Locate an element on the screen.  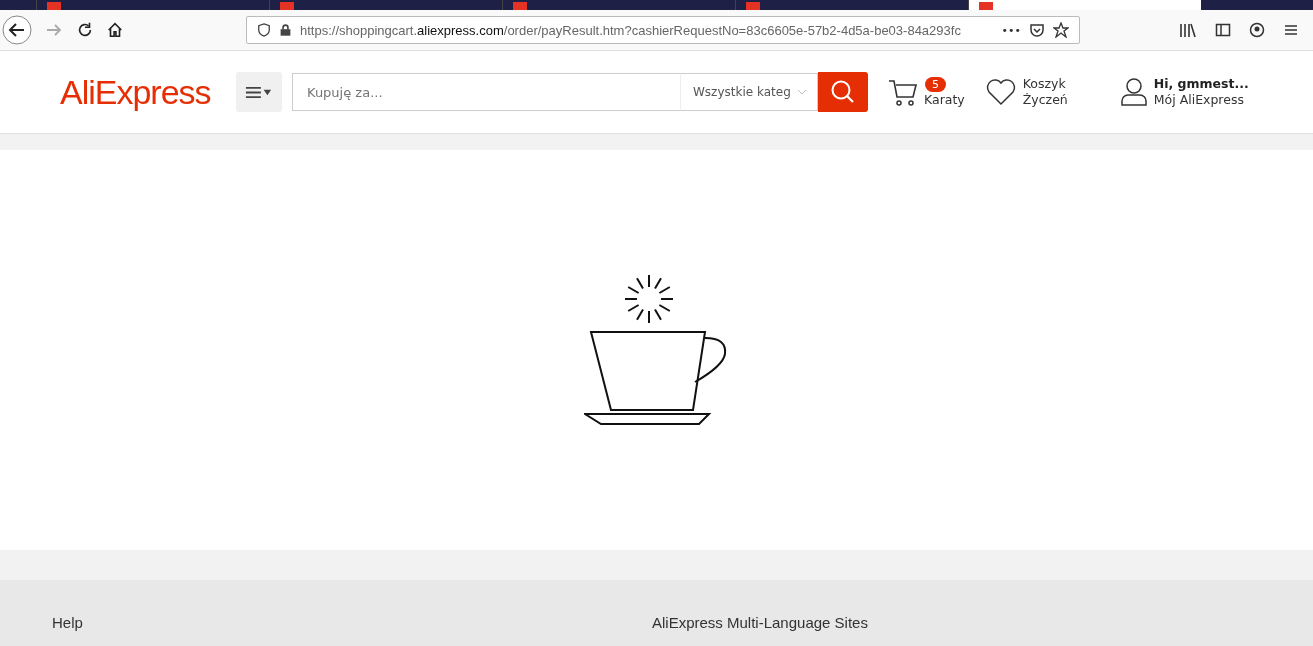
star-icon is located at coordinates (1061, 30).